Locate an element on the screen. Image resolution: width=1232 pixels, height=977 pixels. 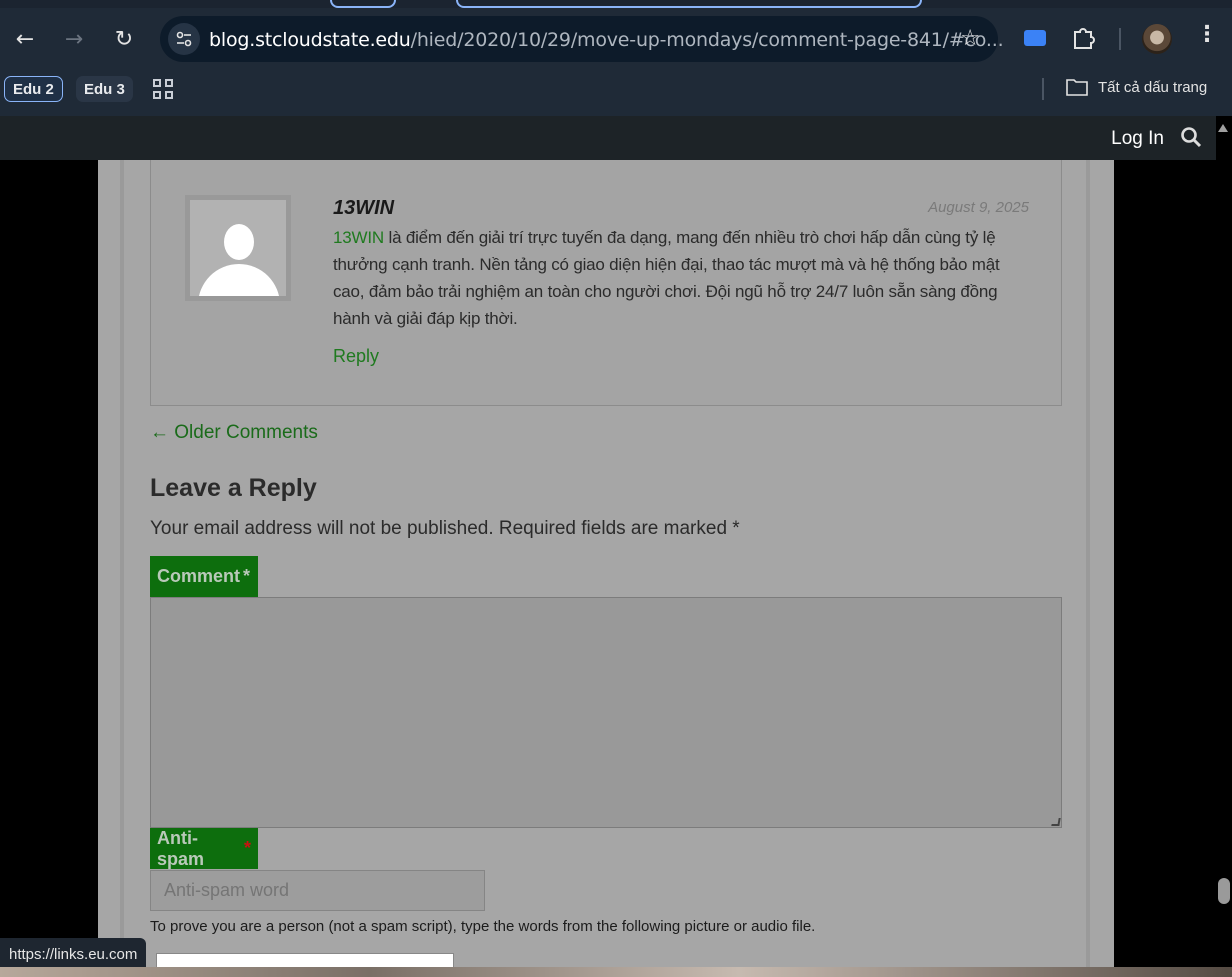
comment-field-label: Comment * is located at coordinates (204, 576).